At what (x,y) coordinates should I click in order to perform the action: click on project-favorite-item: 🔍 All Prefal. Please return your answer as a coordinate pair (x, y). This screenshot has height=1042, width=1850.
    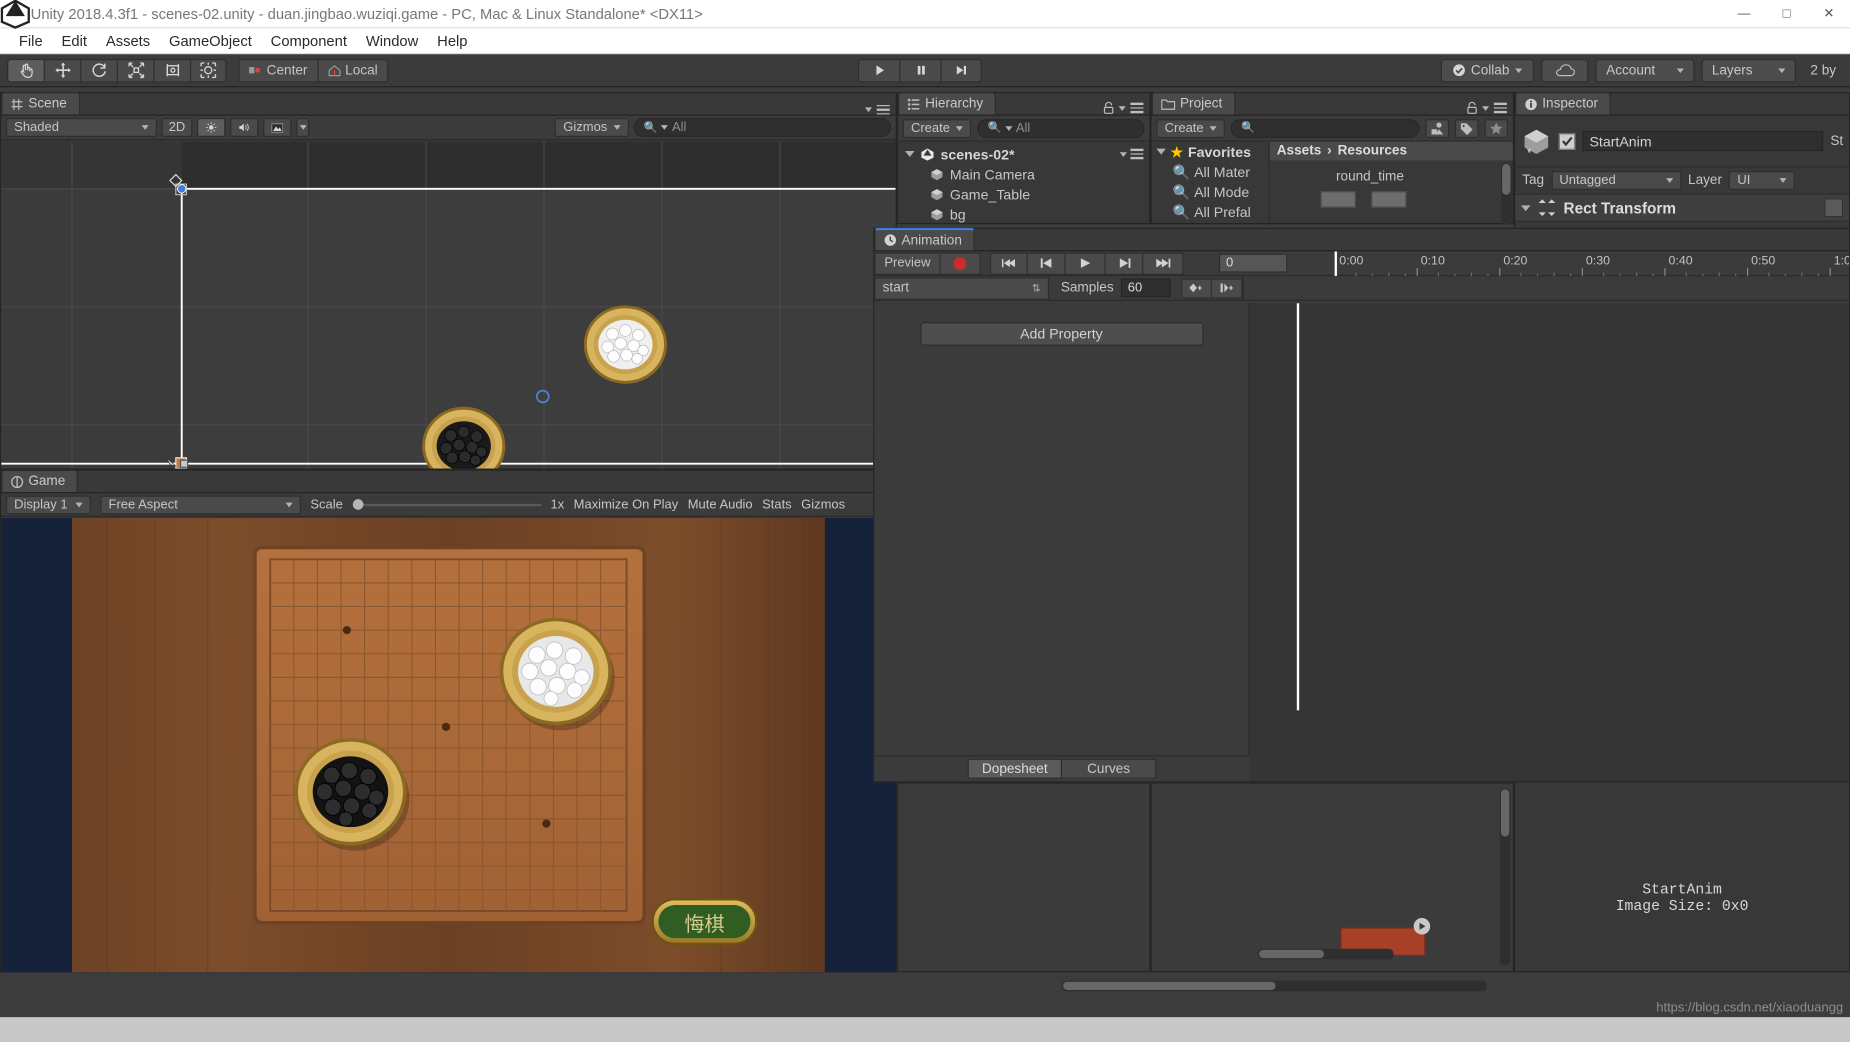
    Looking at the image, I should click on (1210, 212).